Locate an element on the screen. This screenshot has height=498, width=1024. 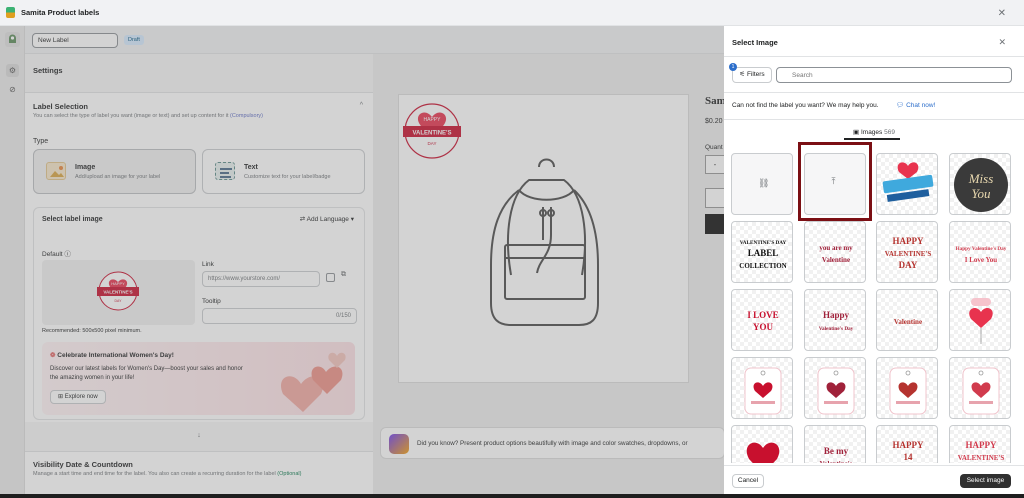
image-tile: I LOVE YOU is located at coordinates (762, 320).